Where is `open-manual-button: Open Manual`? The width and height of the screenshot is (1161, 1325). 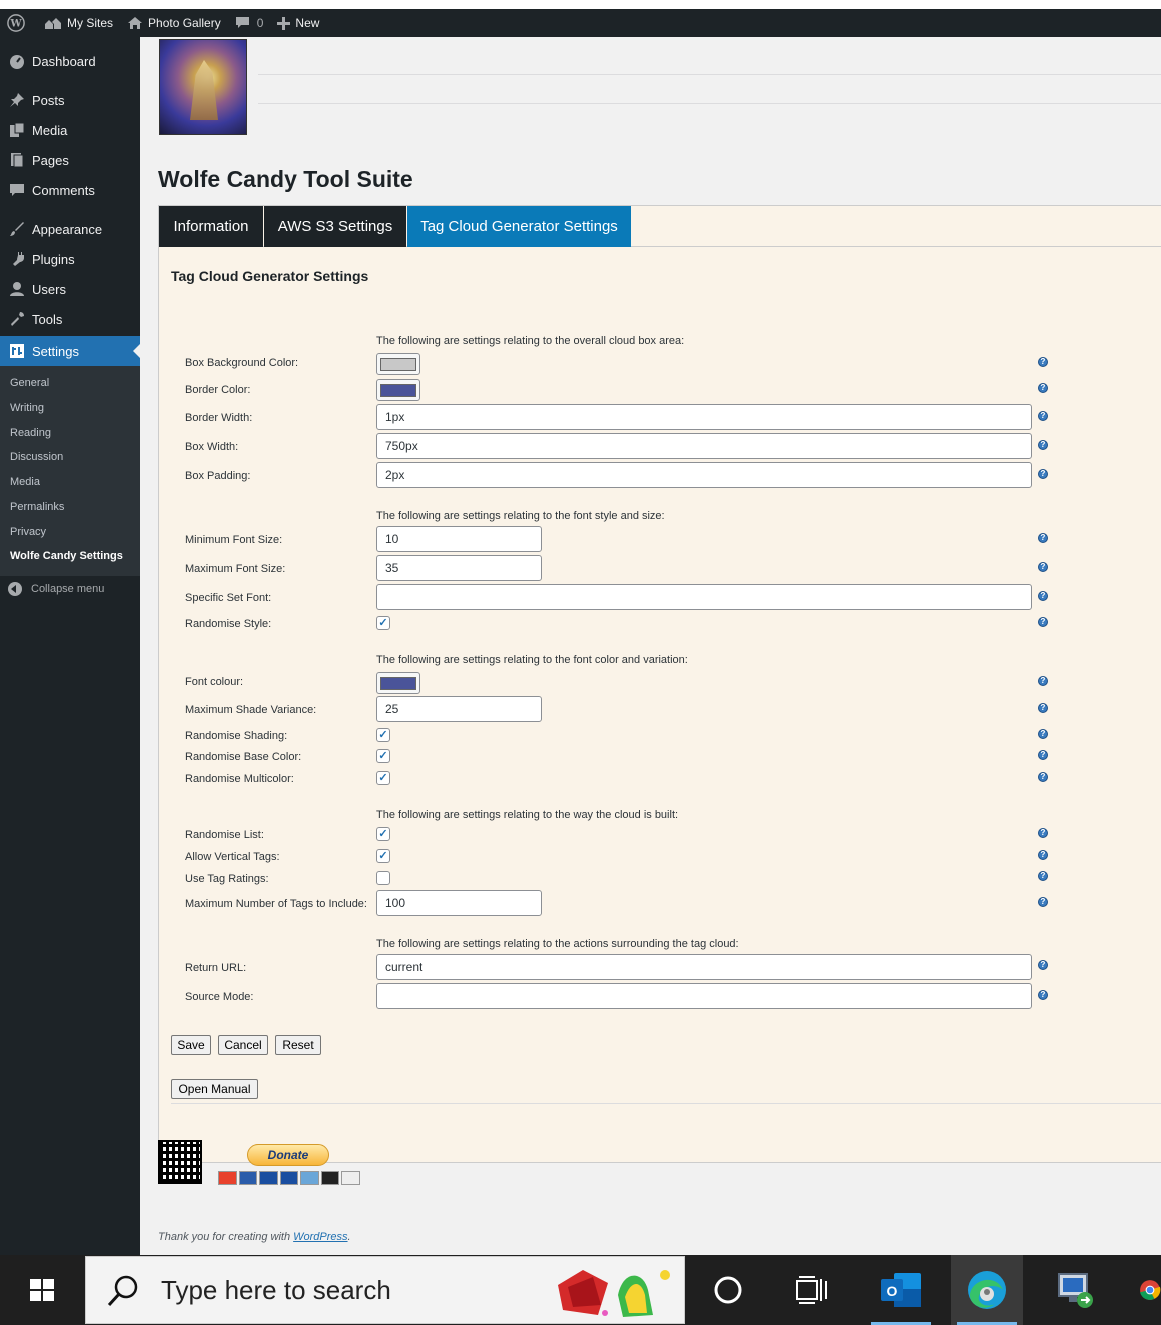
open-manual-button: Open Manual is located at coordinates (214, 1089).